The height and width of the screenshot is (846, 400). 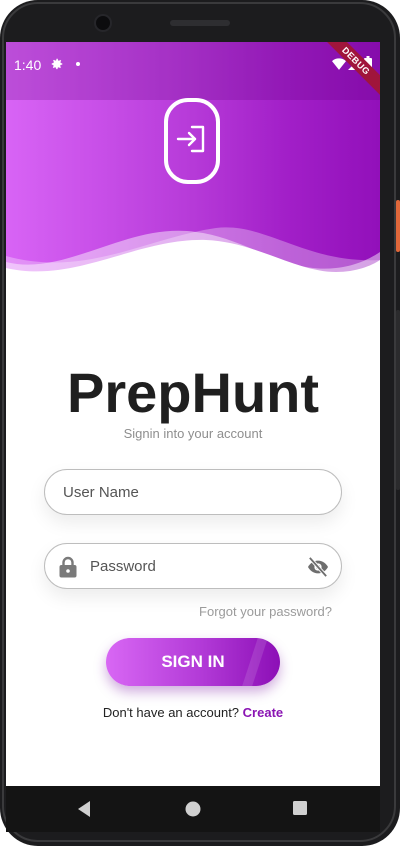 What do you see at coordinates (398, 400) in the screenshot?
I see `volume-button` at bounding box center [398, 400].